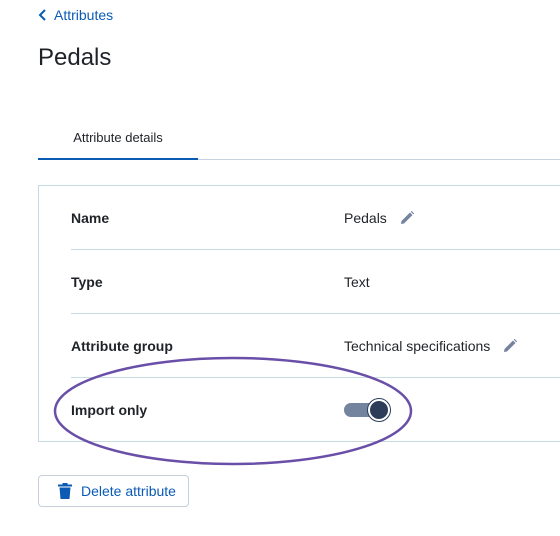 The image size is (560, 536). I want to click on type-value-group: Text, so click(357, 282).